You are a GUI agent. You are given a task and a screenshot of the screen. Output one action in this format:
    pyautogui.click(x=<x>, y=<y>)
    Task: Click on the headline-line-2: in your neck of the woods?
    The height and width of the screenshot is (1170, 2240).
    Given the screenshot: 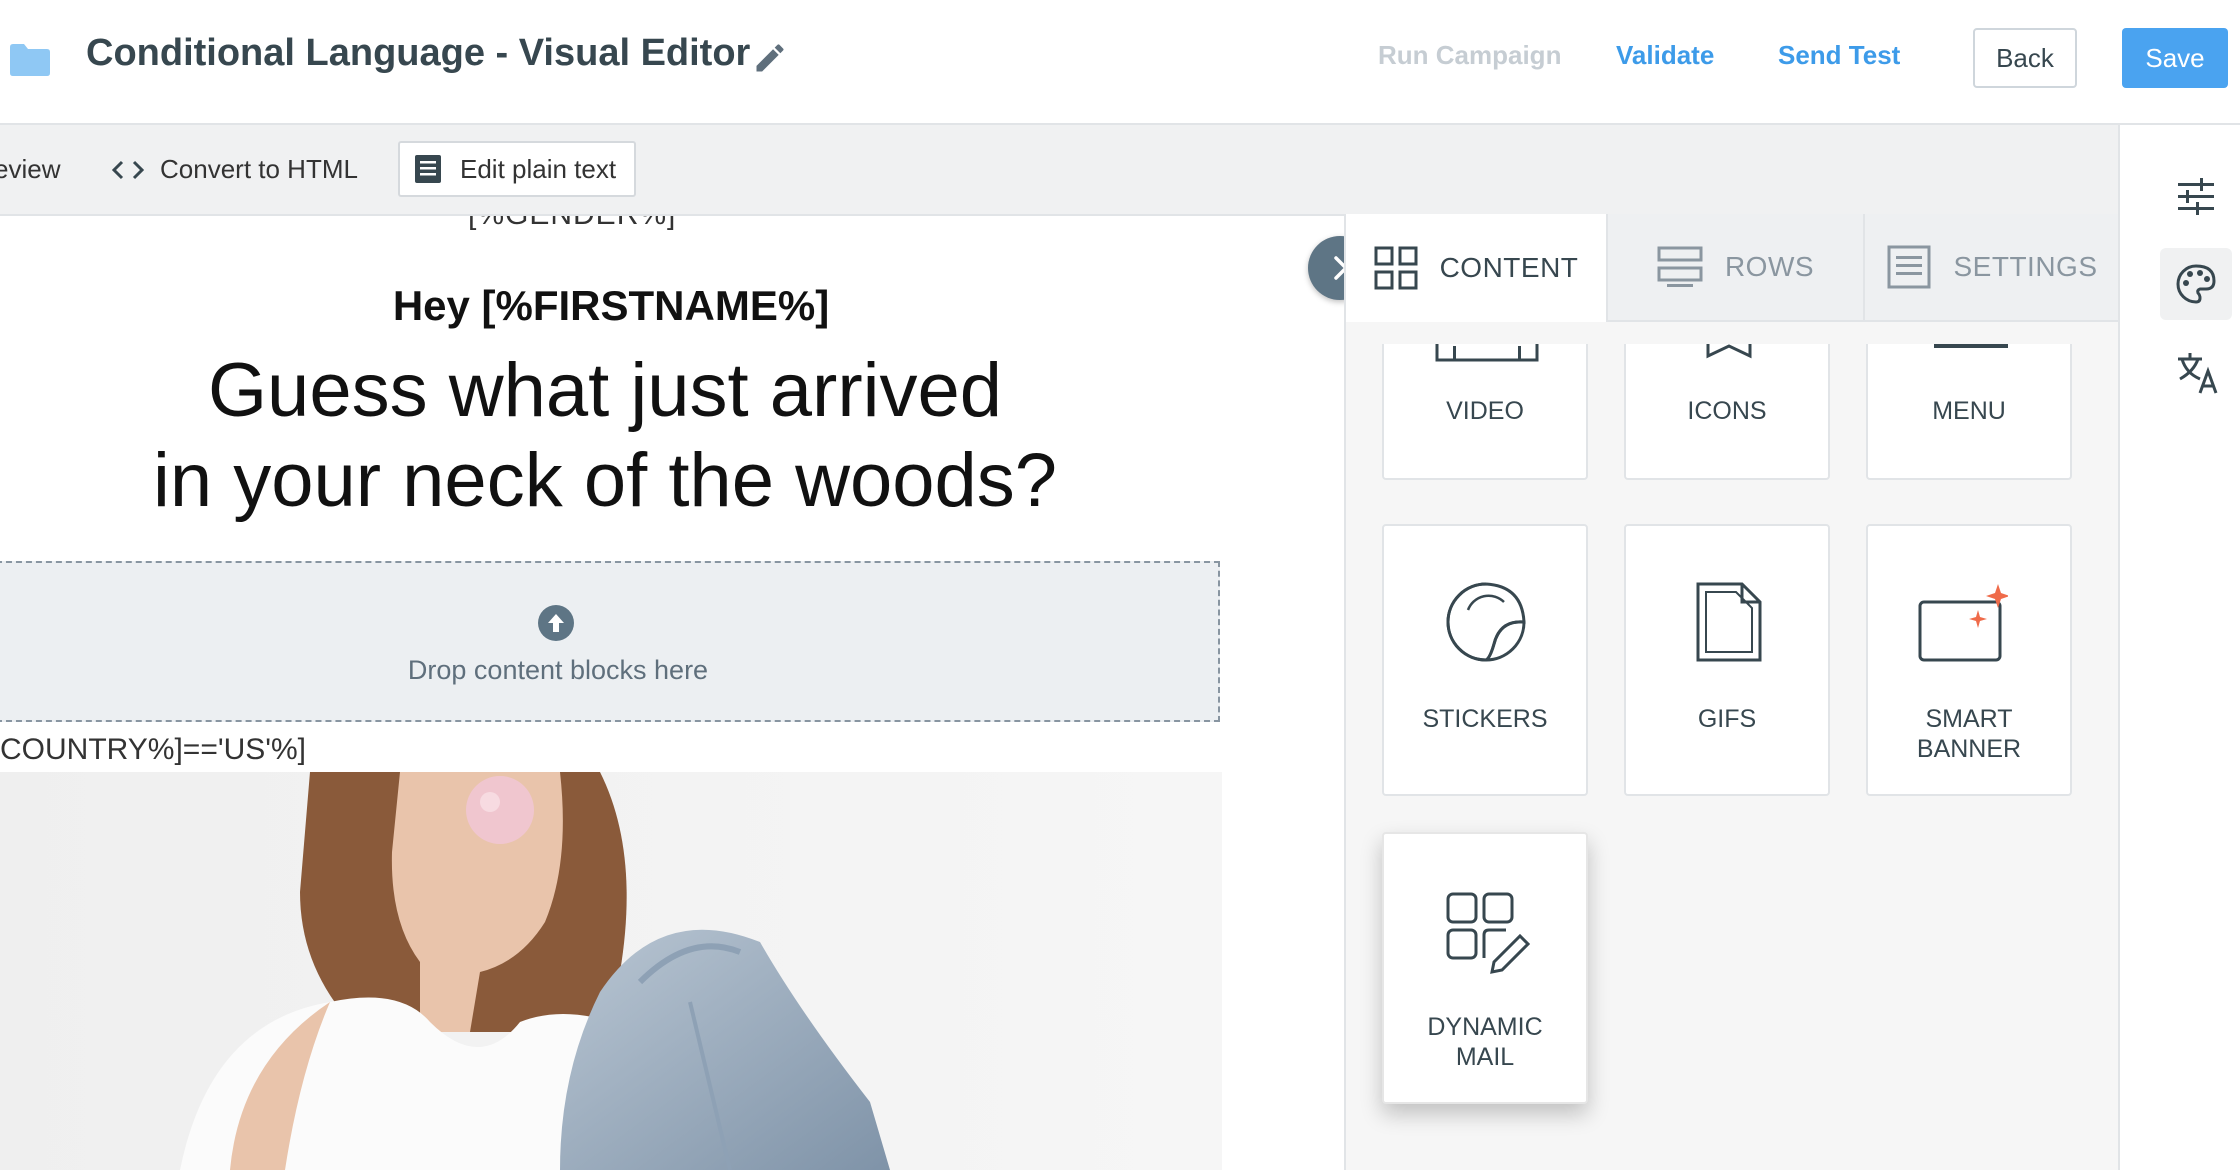 What is the action you would take?
    pyautogui.click(x=605, y=480)
    